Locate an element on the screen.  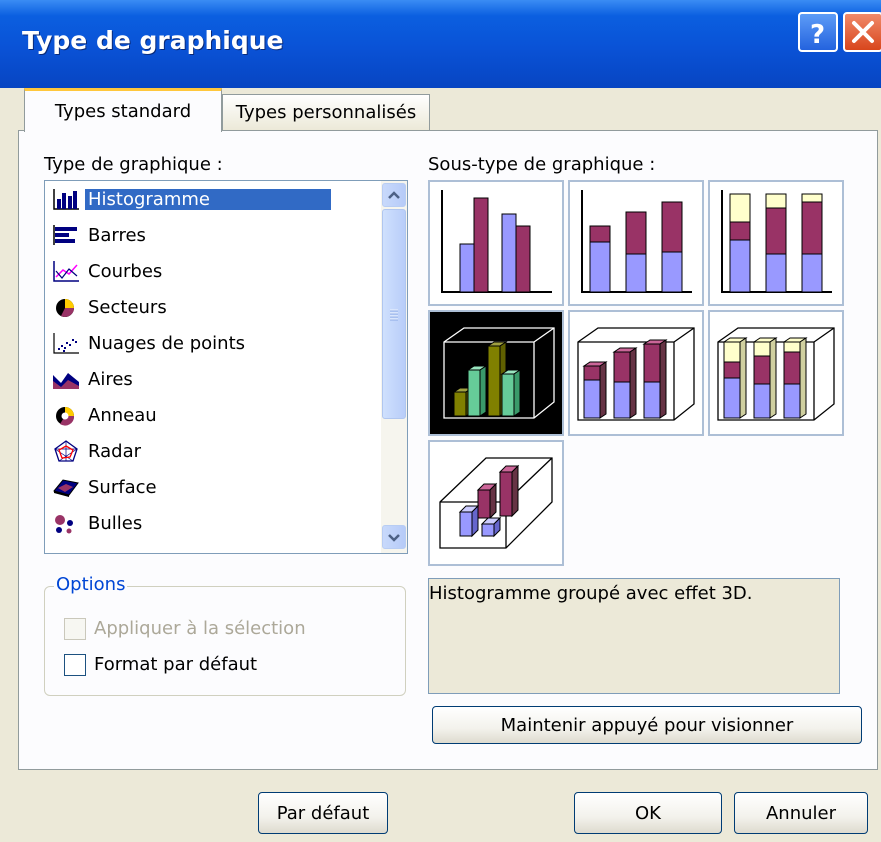
subtype-3d-100-stacked-column is located at coordinates (776, 373).